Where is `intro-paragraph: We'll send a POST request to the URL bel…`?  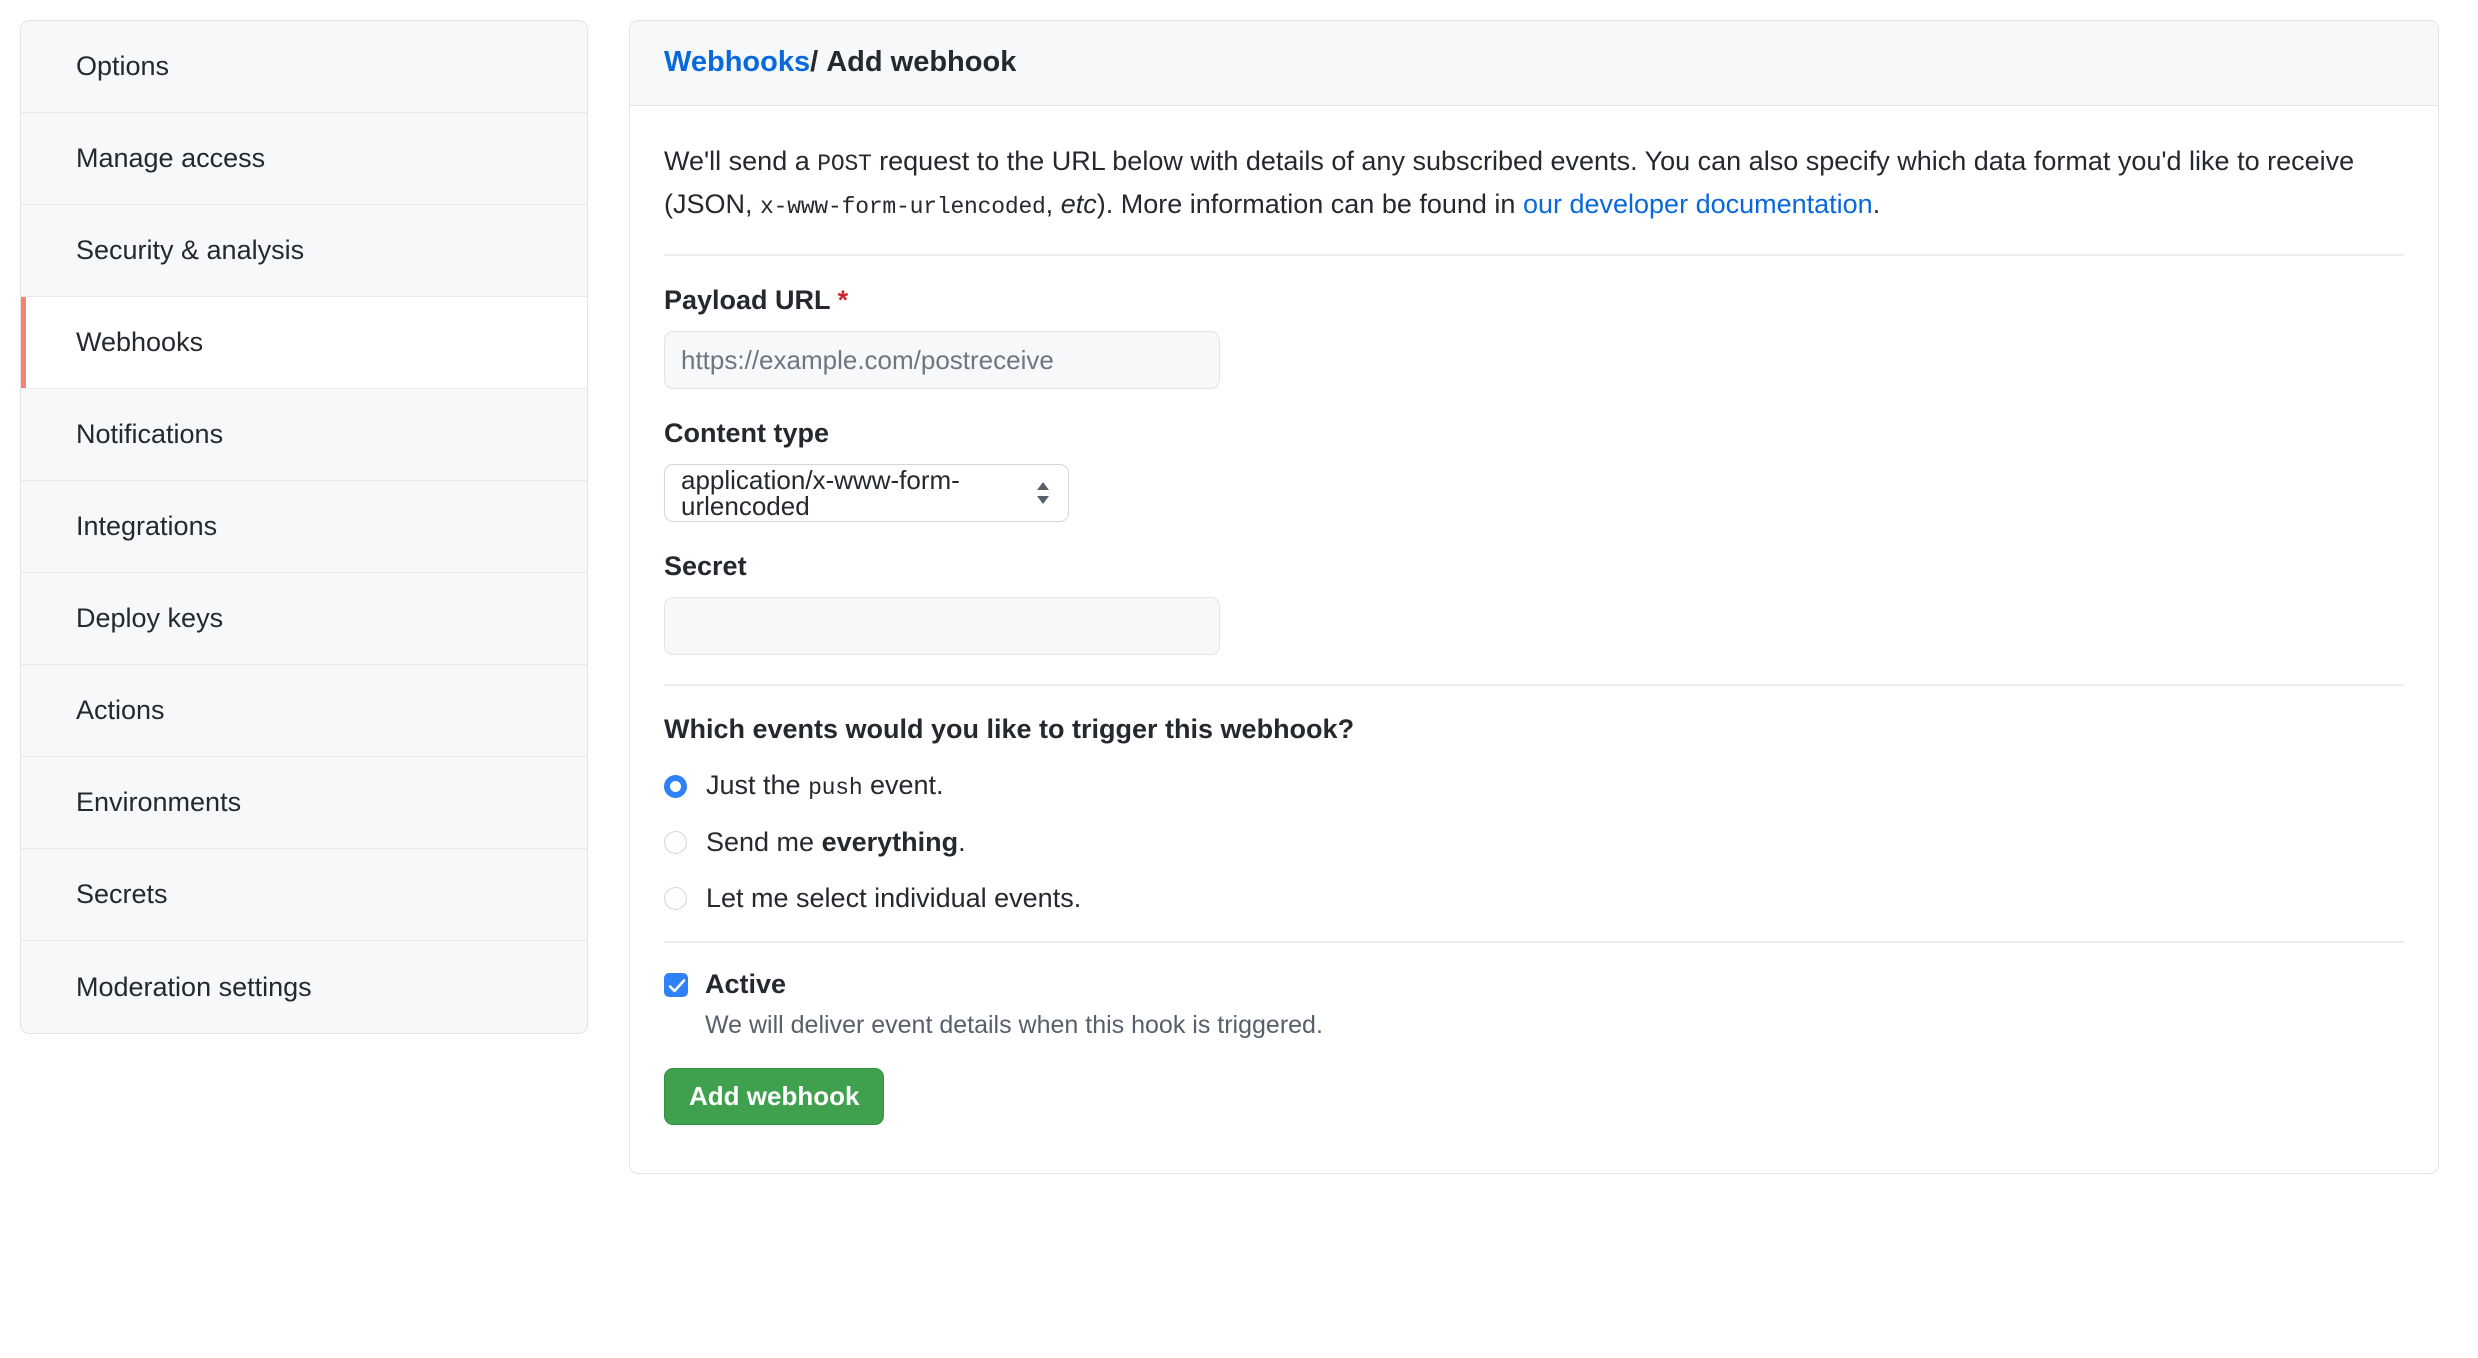 intro-paragraph: We'll send a POST request to the URL bel… is located at coordinates (1534, 182).